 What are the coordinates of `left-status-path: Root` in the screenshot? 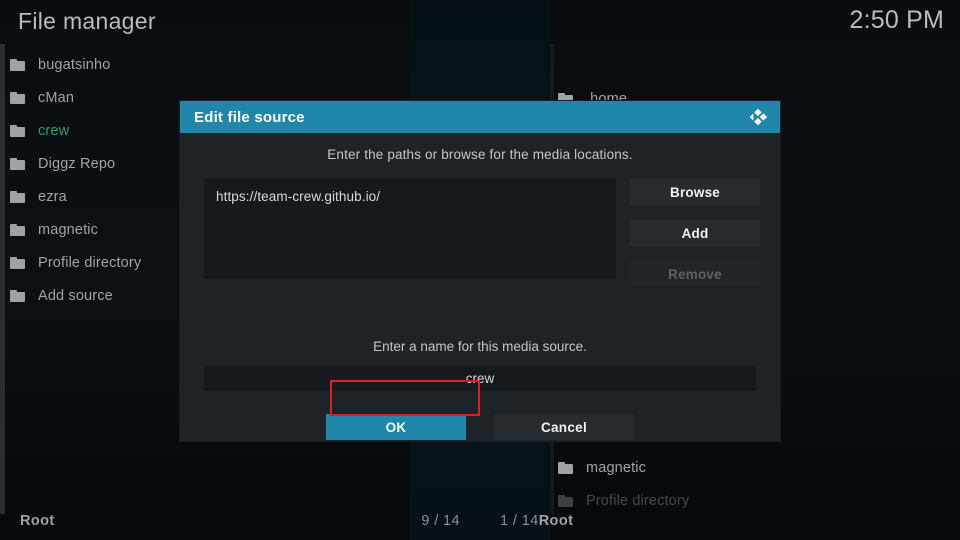 It's located at (37, 521).